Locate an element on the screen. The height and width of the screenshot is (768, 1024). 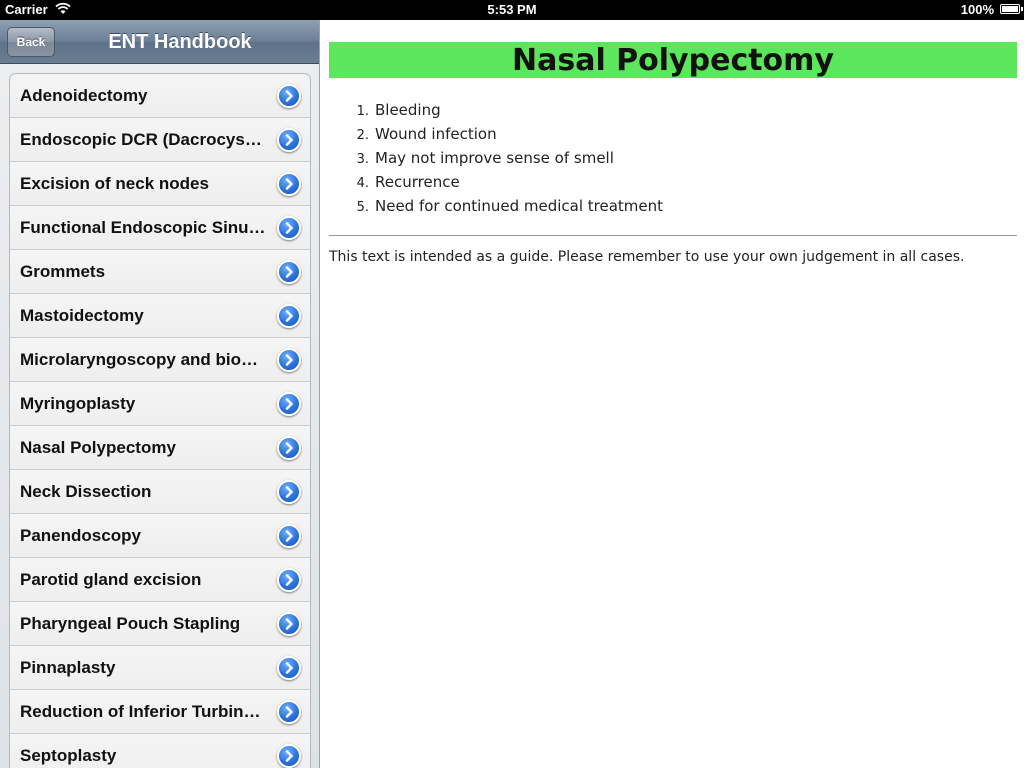
item-text: Need for continued medical treatment is located at coordinates (519, 206).